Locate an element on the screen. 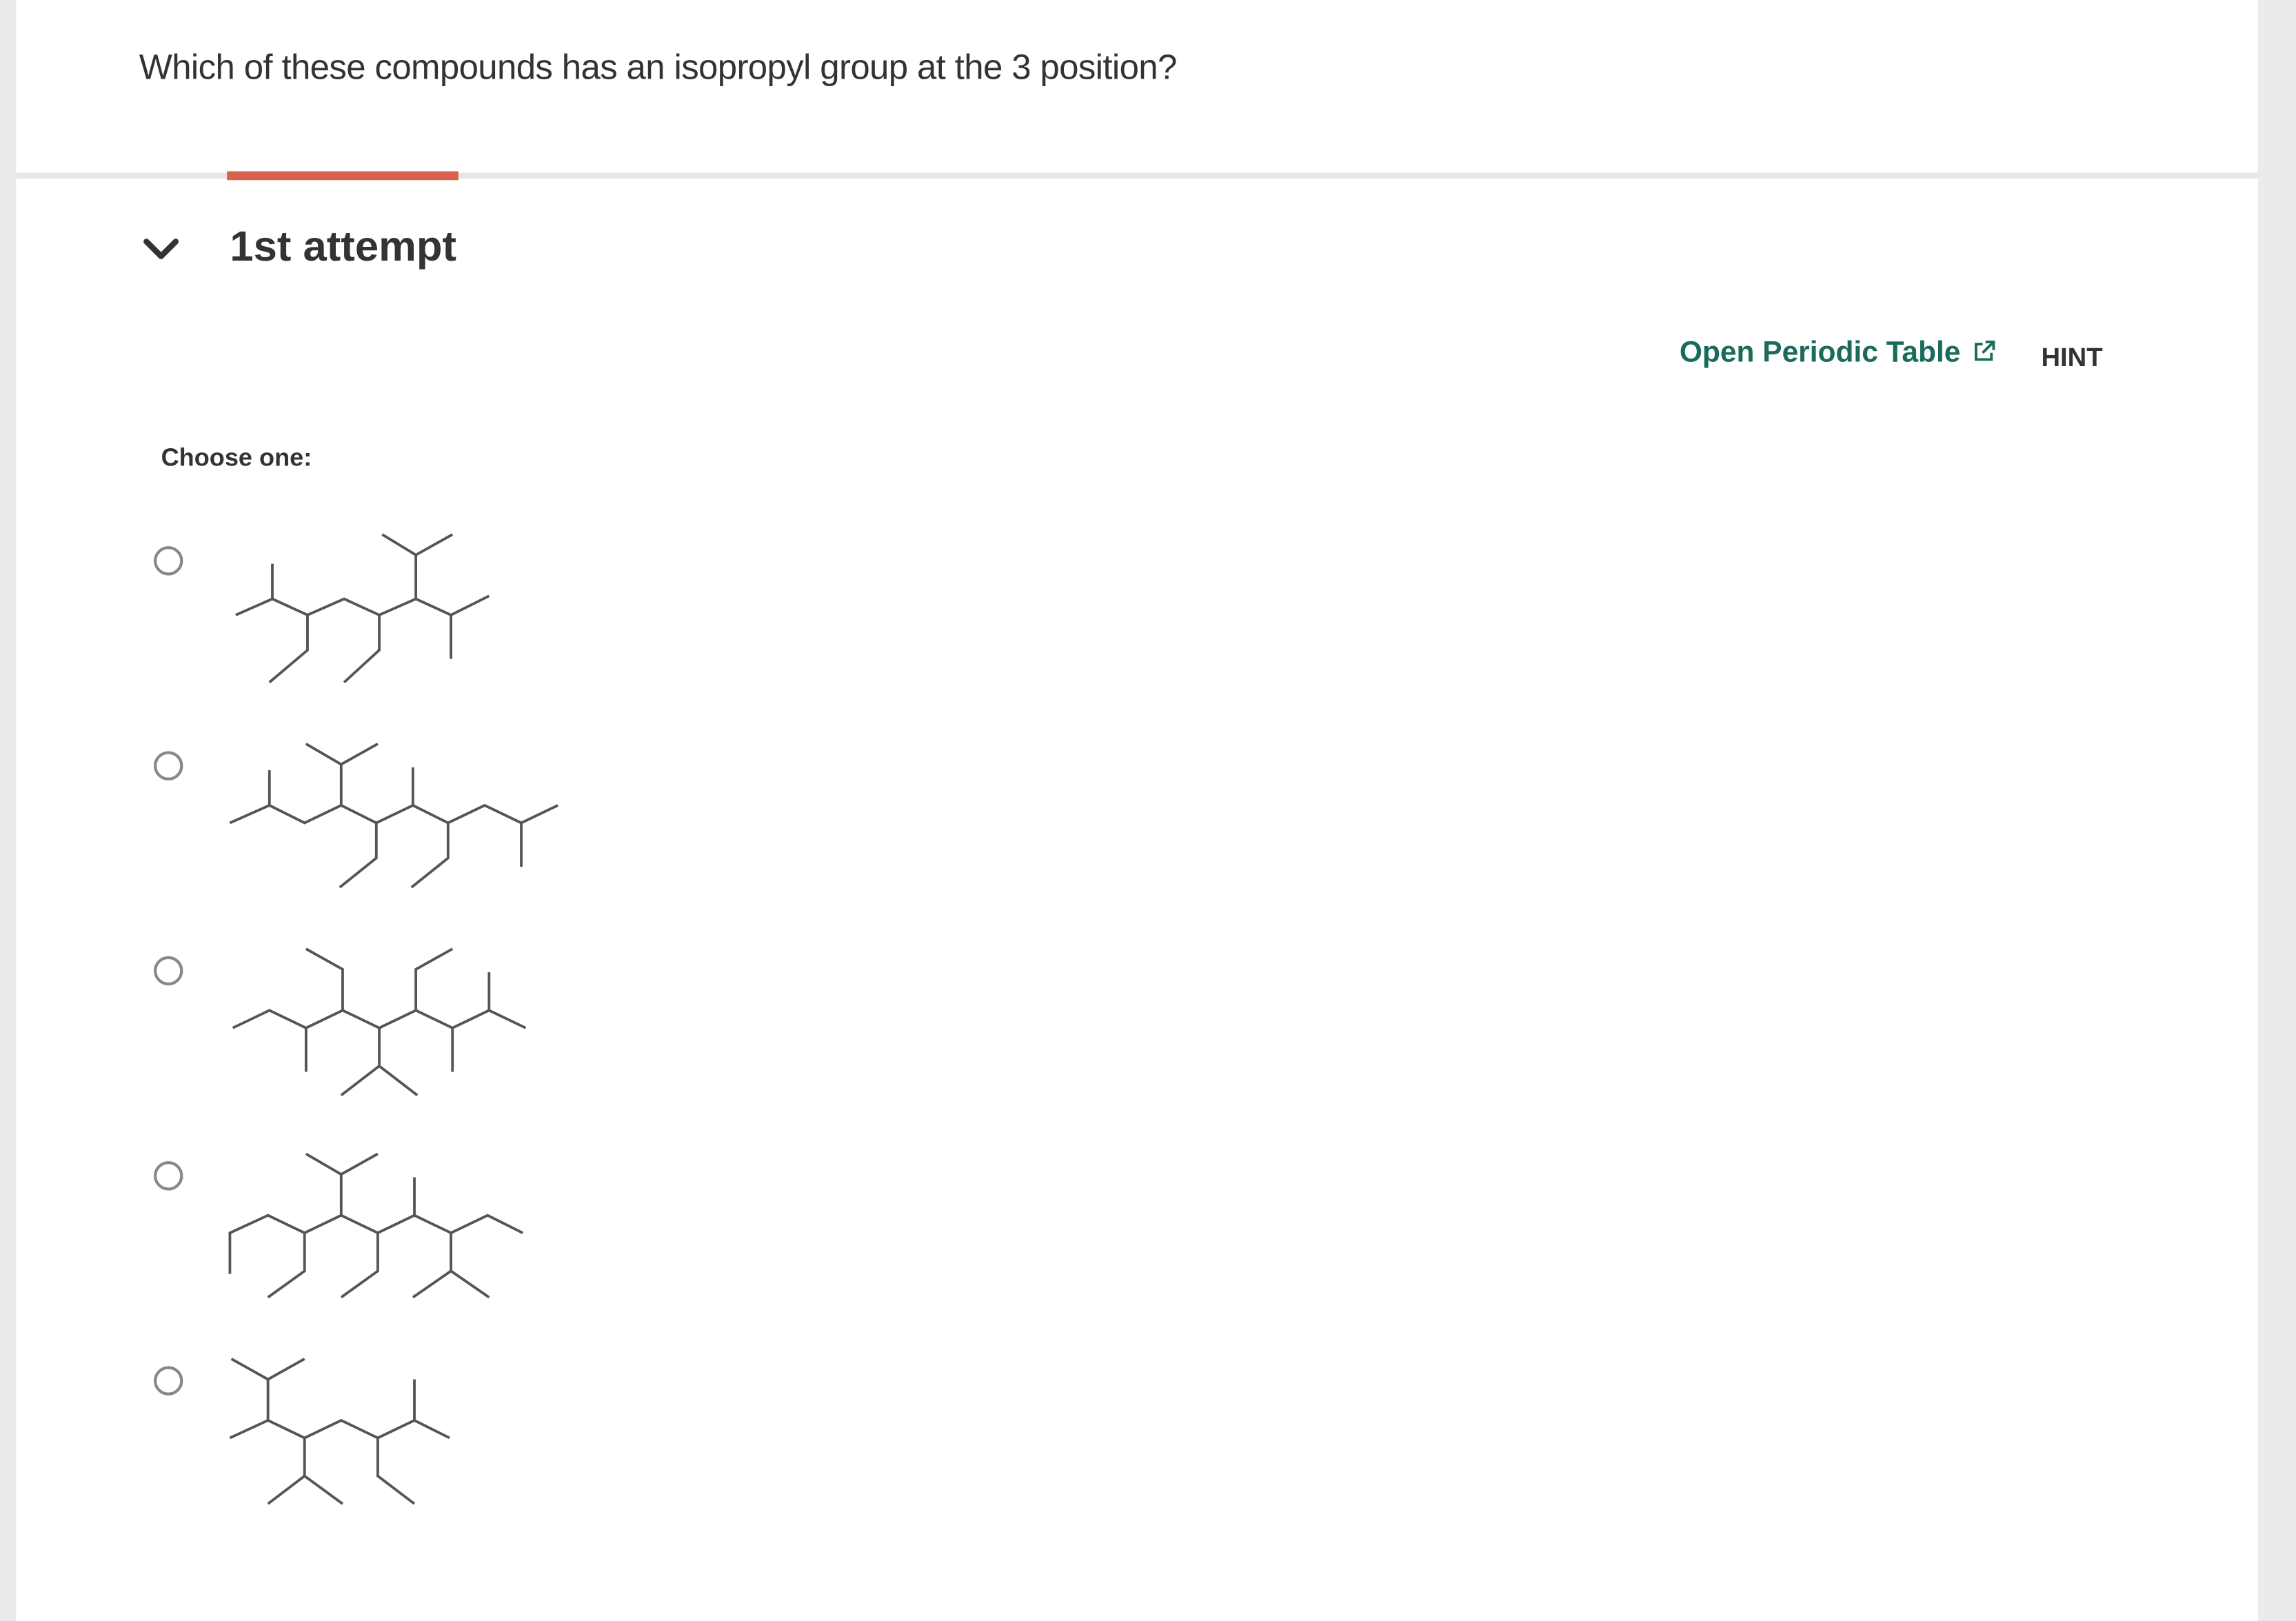 The width and height of the screenshot is (2296, 1621). attempt-title: 1st attempt is located at coordinates (343, 248).